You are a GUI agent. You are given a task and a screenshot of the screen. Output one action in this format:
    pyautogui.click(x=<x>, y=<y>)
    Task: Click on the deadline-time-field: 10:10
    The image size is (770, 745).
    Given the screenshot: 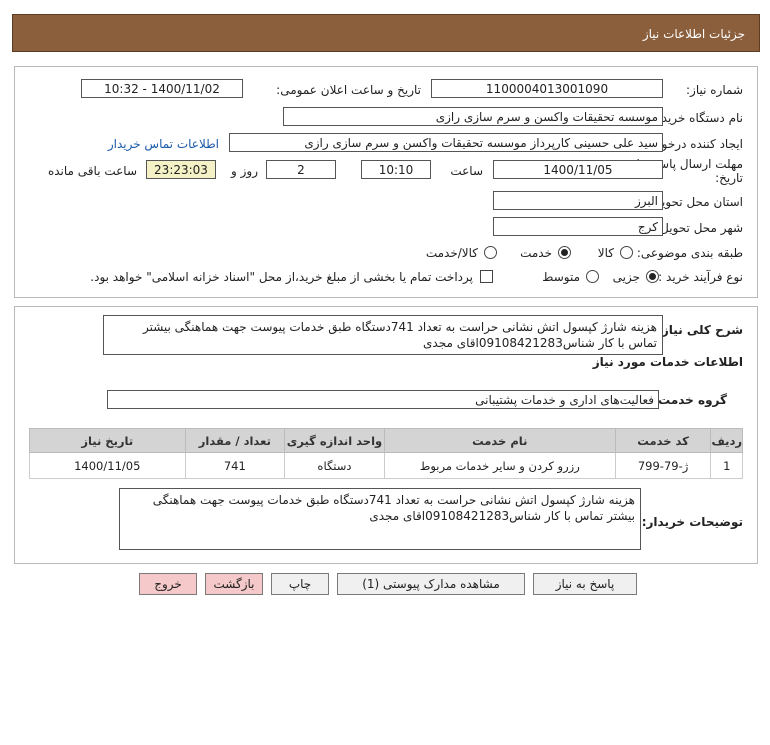 What is the action you would take?
    pyautogui.click(x=396, y=169)
    